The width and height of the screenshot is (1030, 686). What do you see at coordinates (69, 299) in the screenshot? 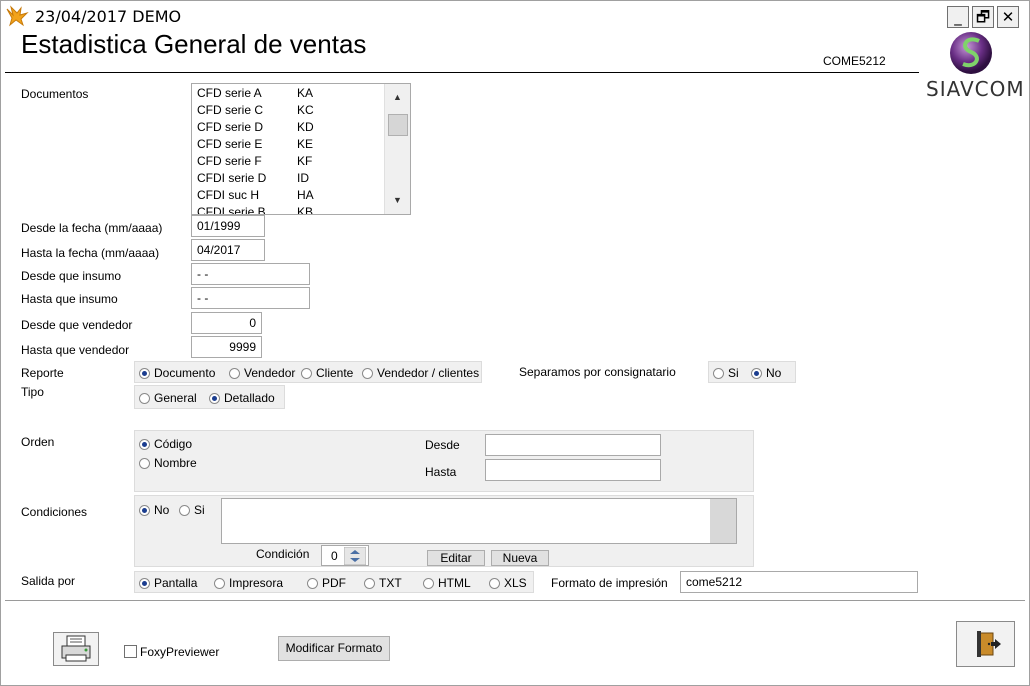
I see `hasta-insumo-label: Hasta que insumo` at bounding box center [69, 299].